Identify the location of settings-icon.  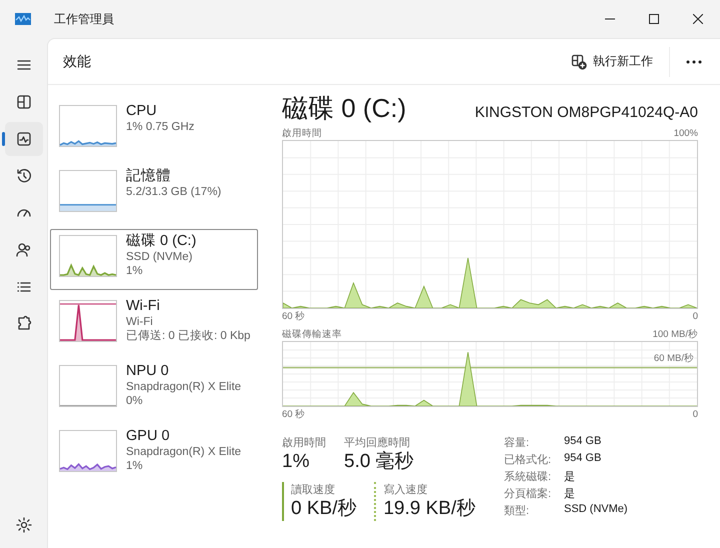
(23, 525).